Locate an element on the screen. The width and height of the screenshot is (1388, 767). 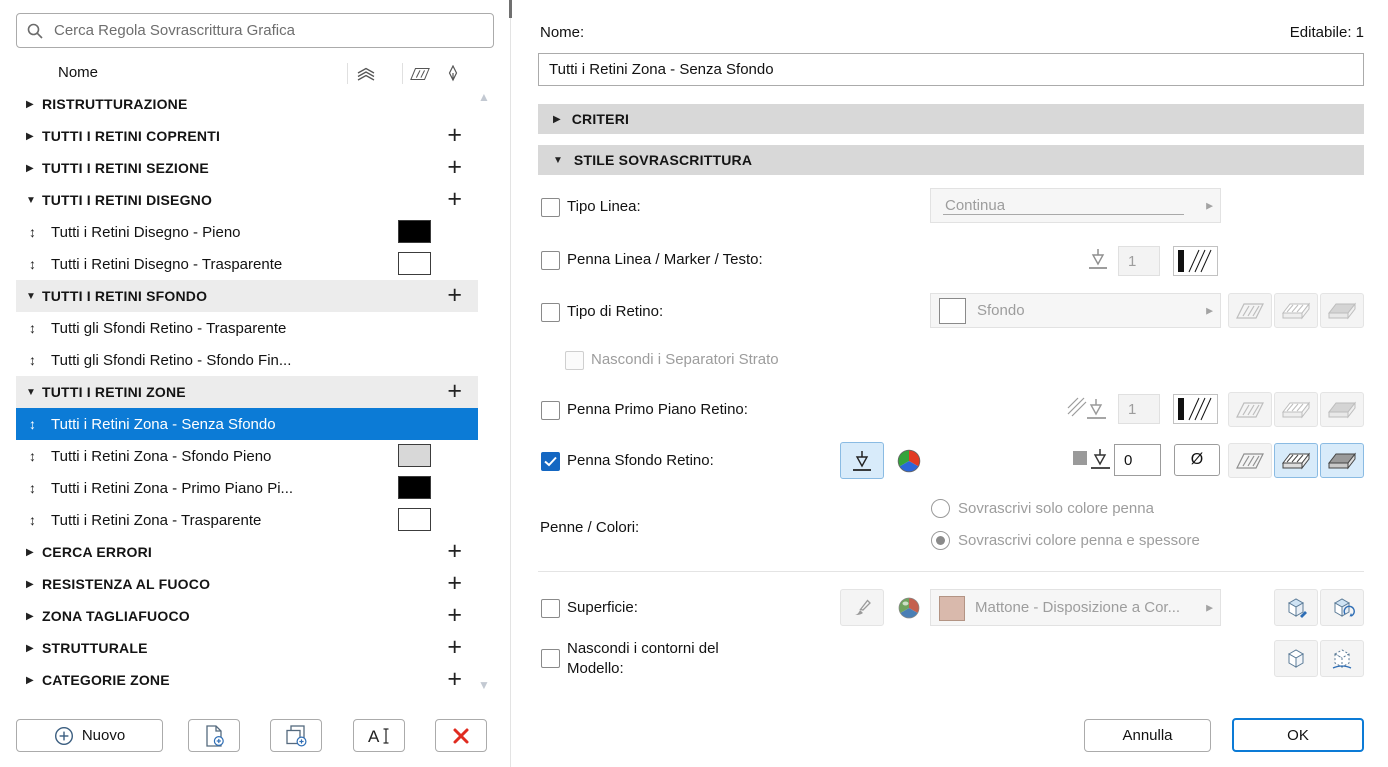
line-type-dropdown: Continua ▶ is located at coordinates (1075, 205).